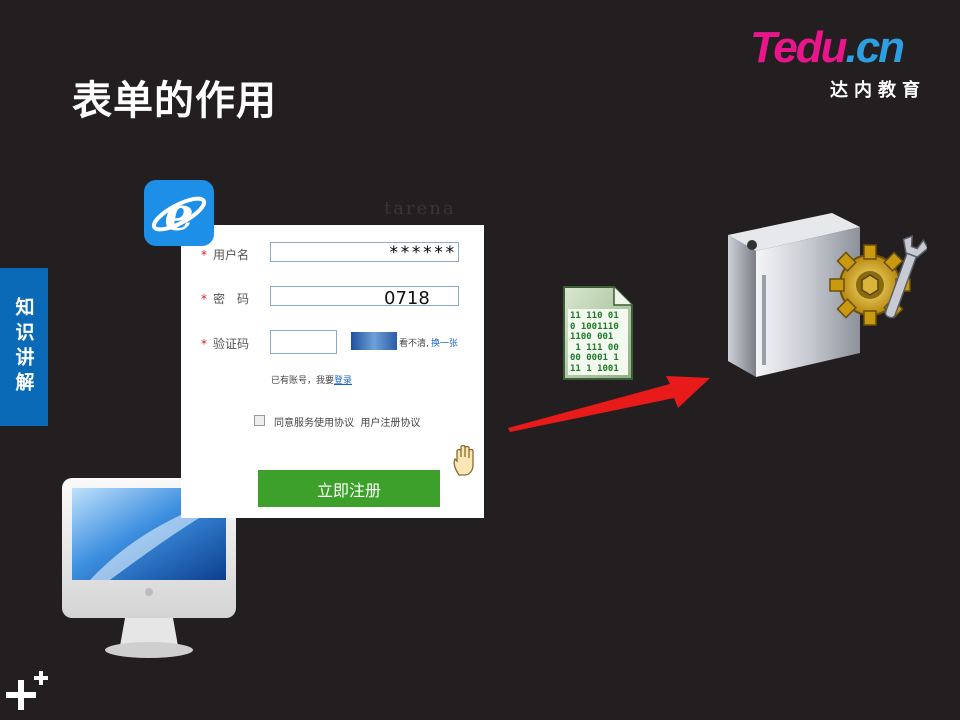  Describe the element at coordinates (444, 342) in the screenshot. I see `captcha-refresh-link: 换一张` at that location.